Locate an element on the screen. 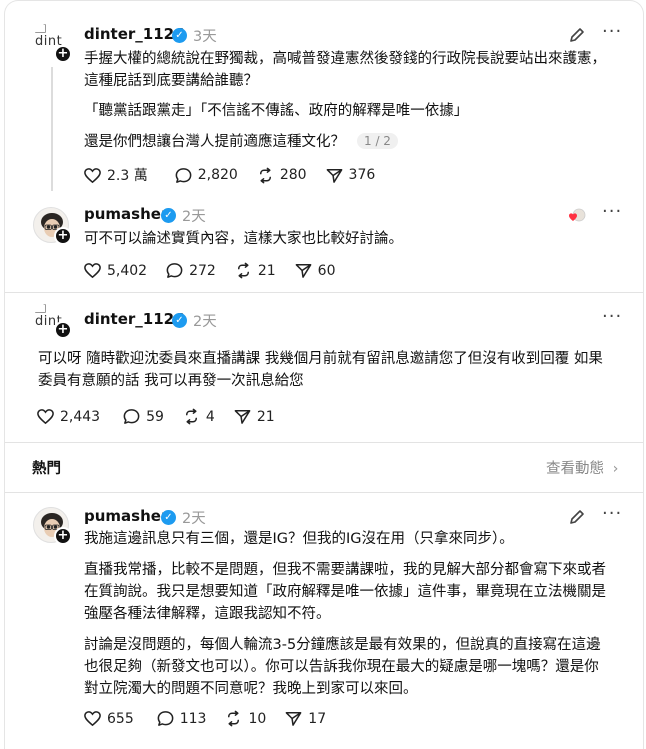 This screenshot has height=749, width=646. repost-count: 10 is located at coordinates (257, 718).